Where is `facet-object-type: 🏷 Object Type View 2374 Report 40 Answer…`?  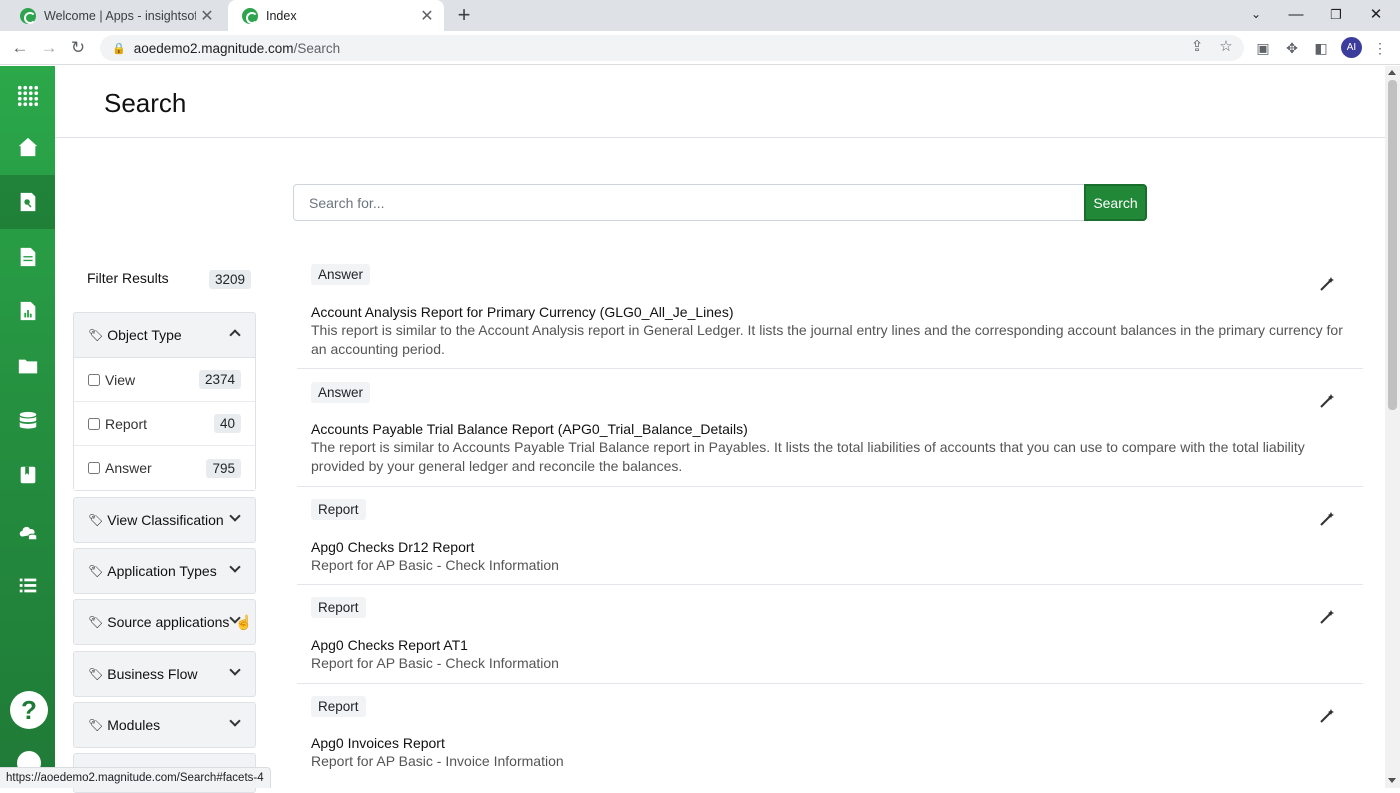 facet-object-type: 🏷 Object Type View 2374 Report 40 Answer… is located at coordinates (164, 401).